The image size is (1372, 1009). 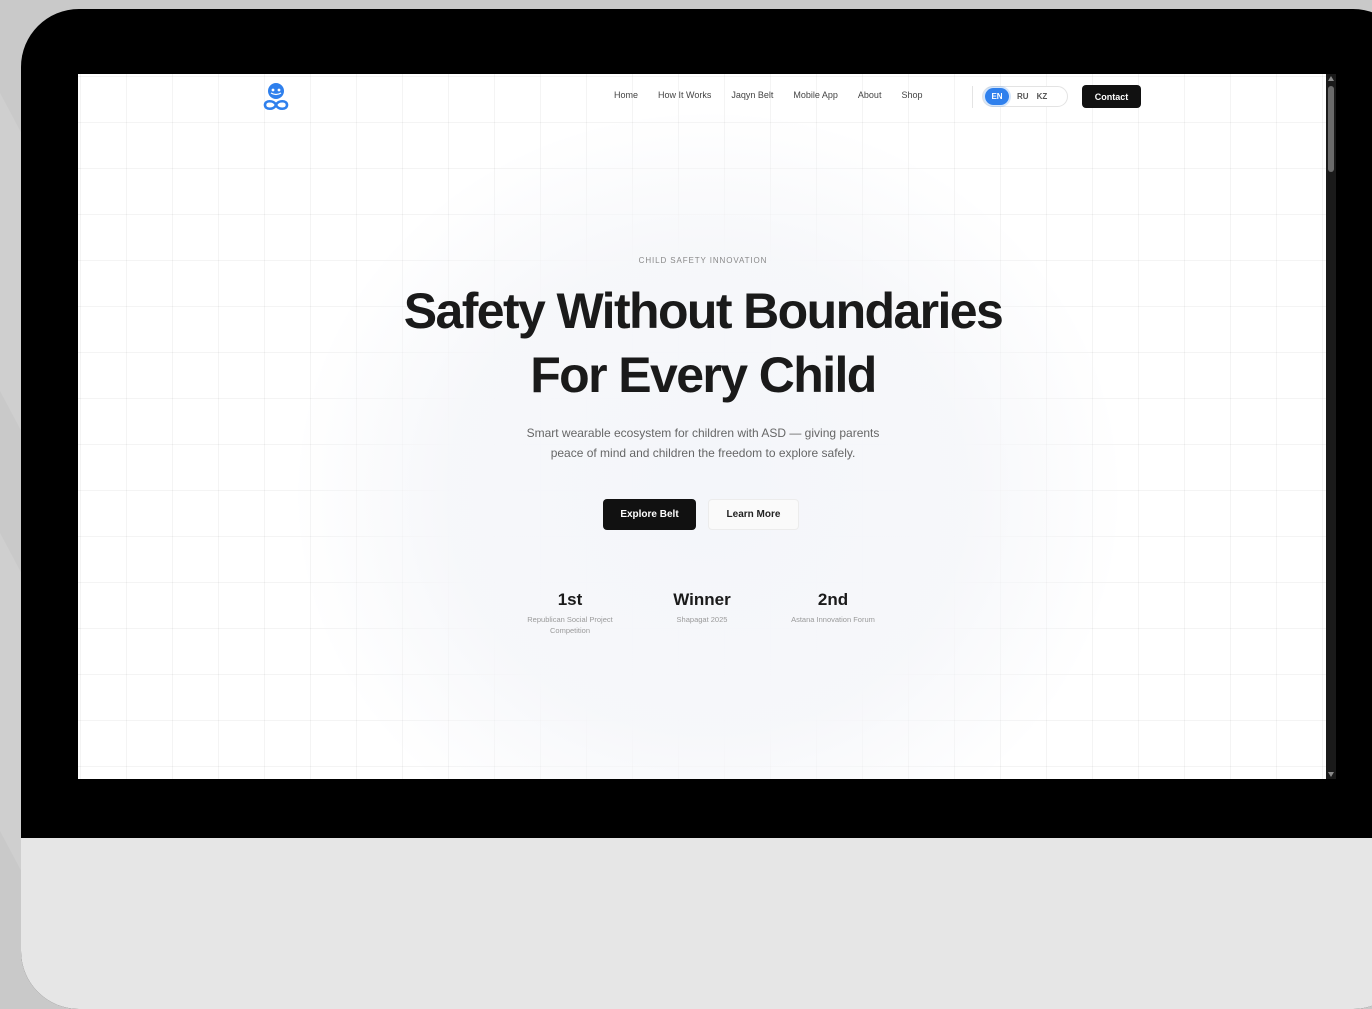 I want to click on stat-label: Astana Innovation Forum, so click(x=833, y=619).